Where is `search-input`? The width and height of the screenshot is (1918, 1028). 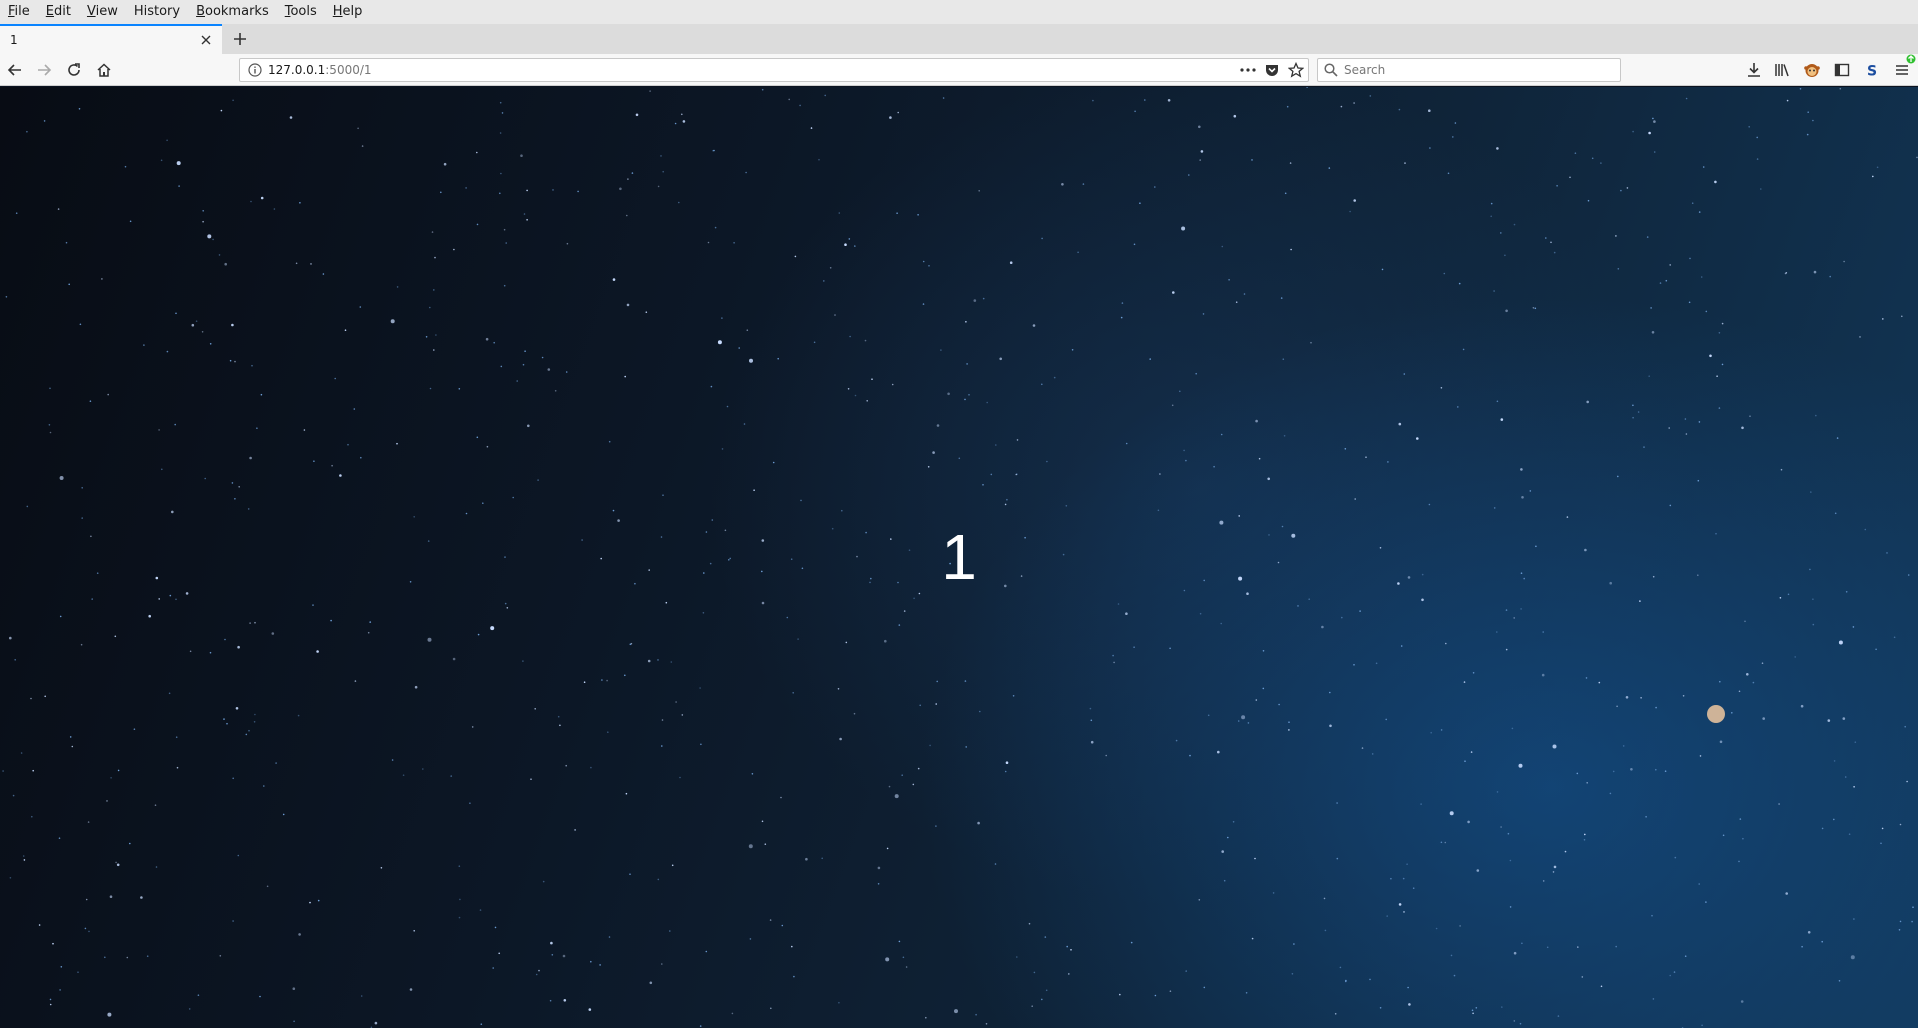
search-input is located at coordinates (1474, 70).